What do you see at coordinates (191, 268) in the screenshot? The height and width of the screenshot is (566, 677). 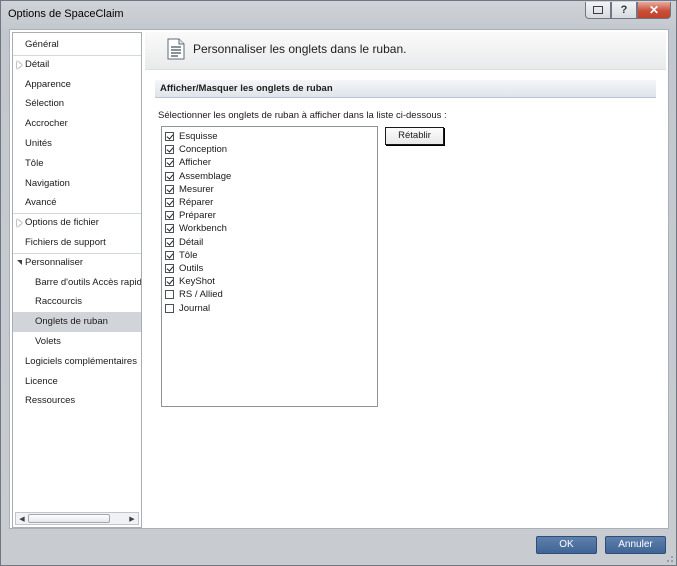 I see `ribbon-tab-label: Outils` at bounding box center [191, 268].